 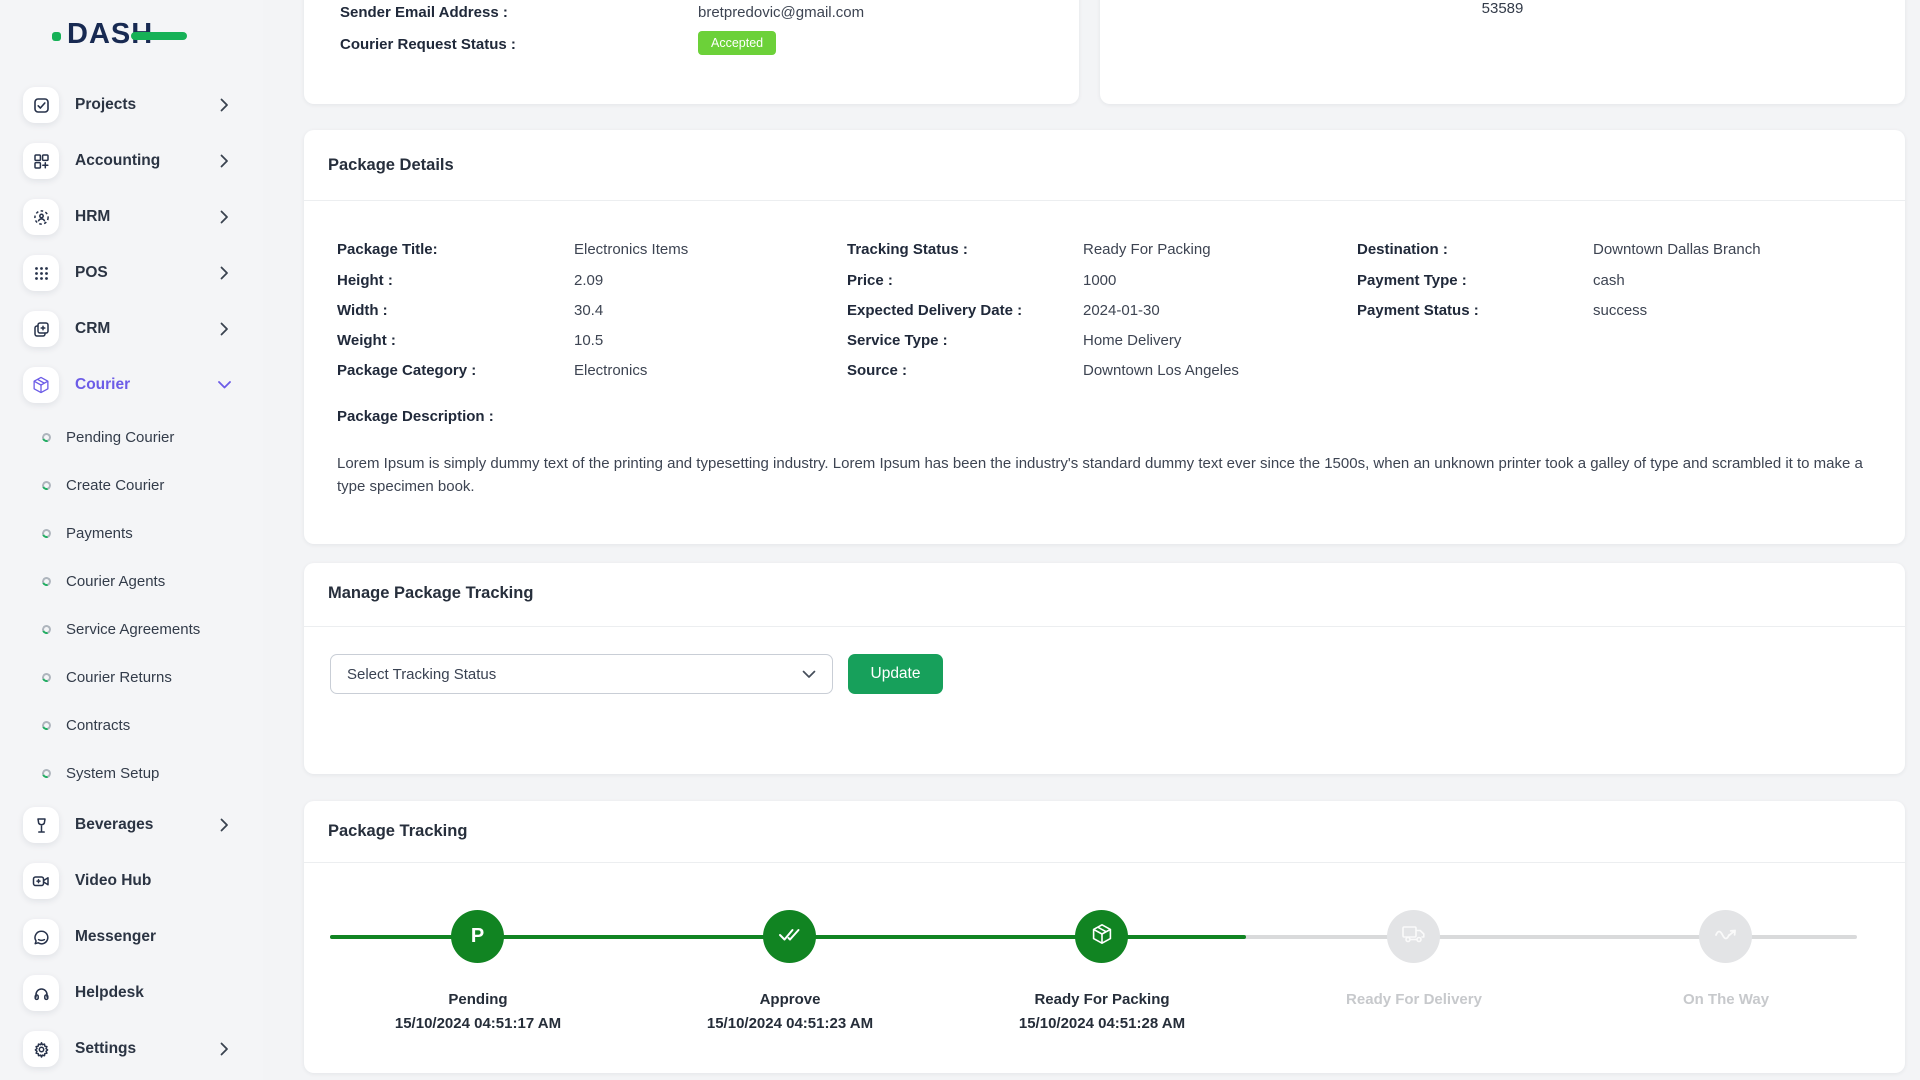 What do you see at coordinates (115, 936) in the screenshot?
I see `sidebar-item-label: Messenger` at bounding box center [115, 936].